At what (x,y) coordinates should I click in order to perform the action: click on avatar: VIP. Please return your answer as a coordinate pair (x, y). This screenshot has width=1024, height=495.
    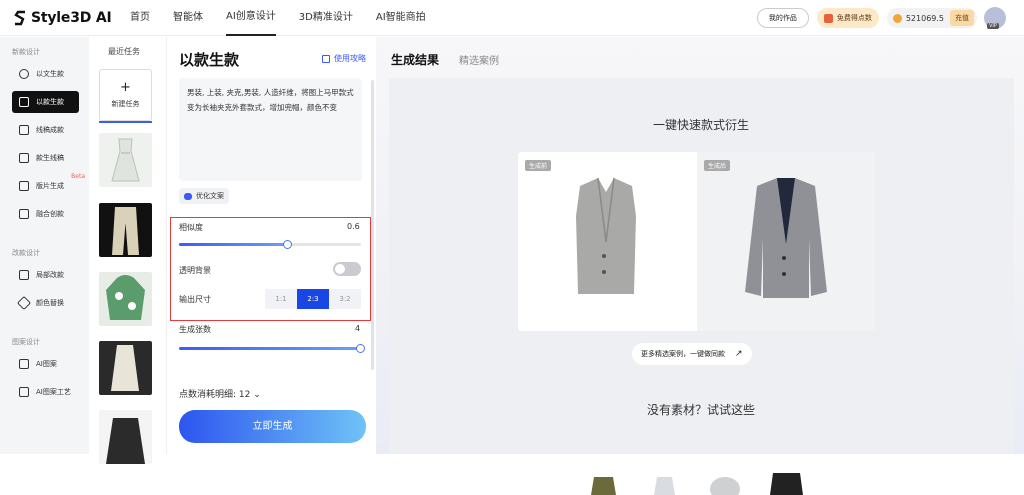
    Looking at the image, I should click on (995, 18).